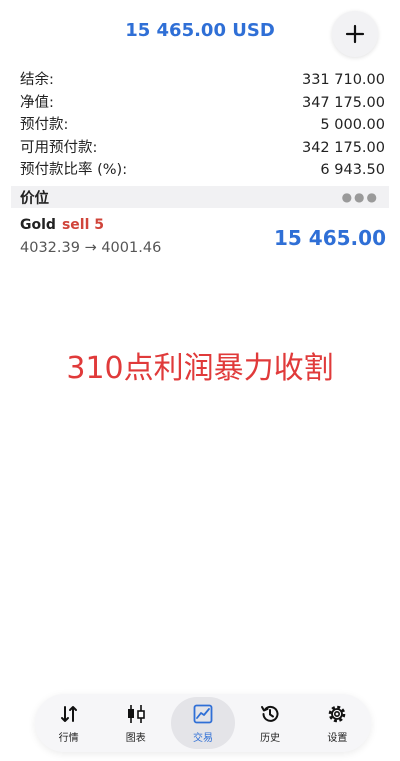 Image resolution: width=400 pixels, height=761 pixels. I want to click on tab-charts: 图表, so click(136, 723).